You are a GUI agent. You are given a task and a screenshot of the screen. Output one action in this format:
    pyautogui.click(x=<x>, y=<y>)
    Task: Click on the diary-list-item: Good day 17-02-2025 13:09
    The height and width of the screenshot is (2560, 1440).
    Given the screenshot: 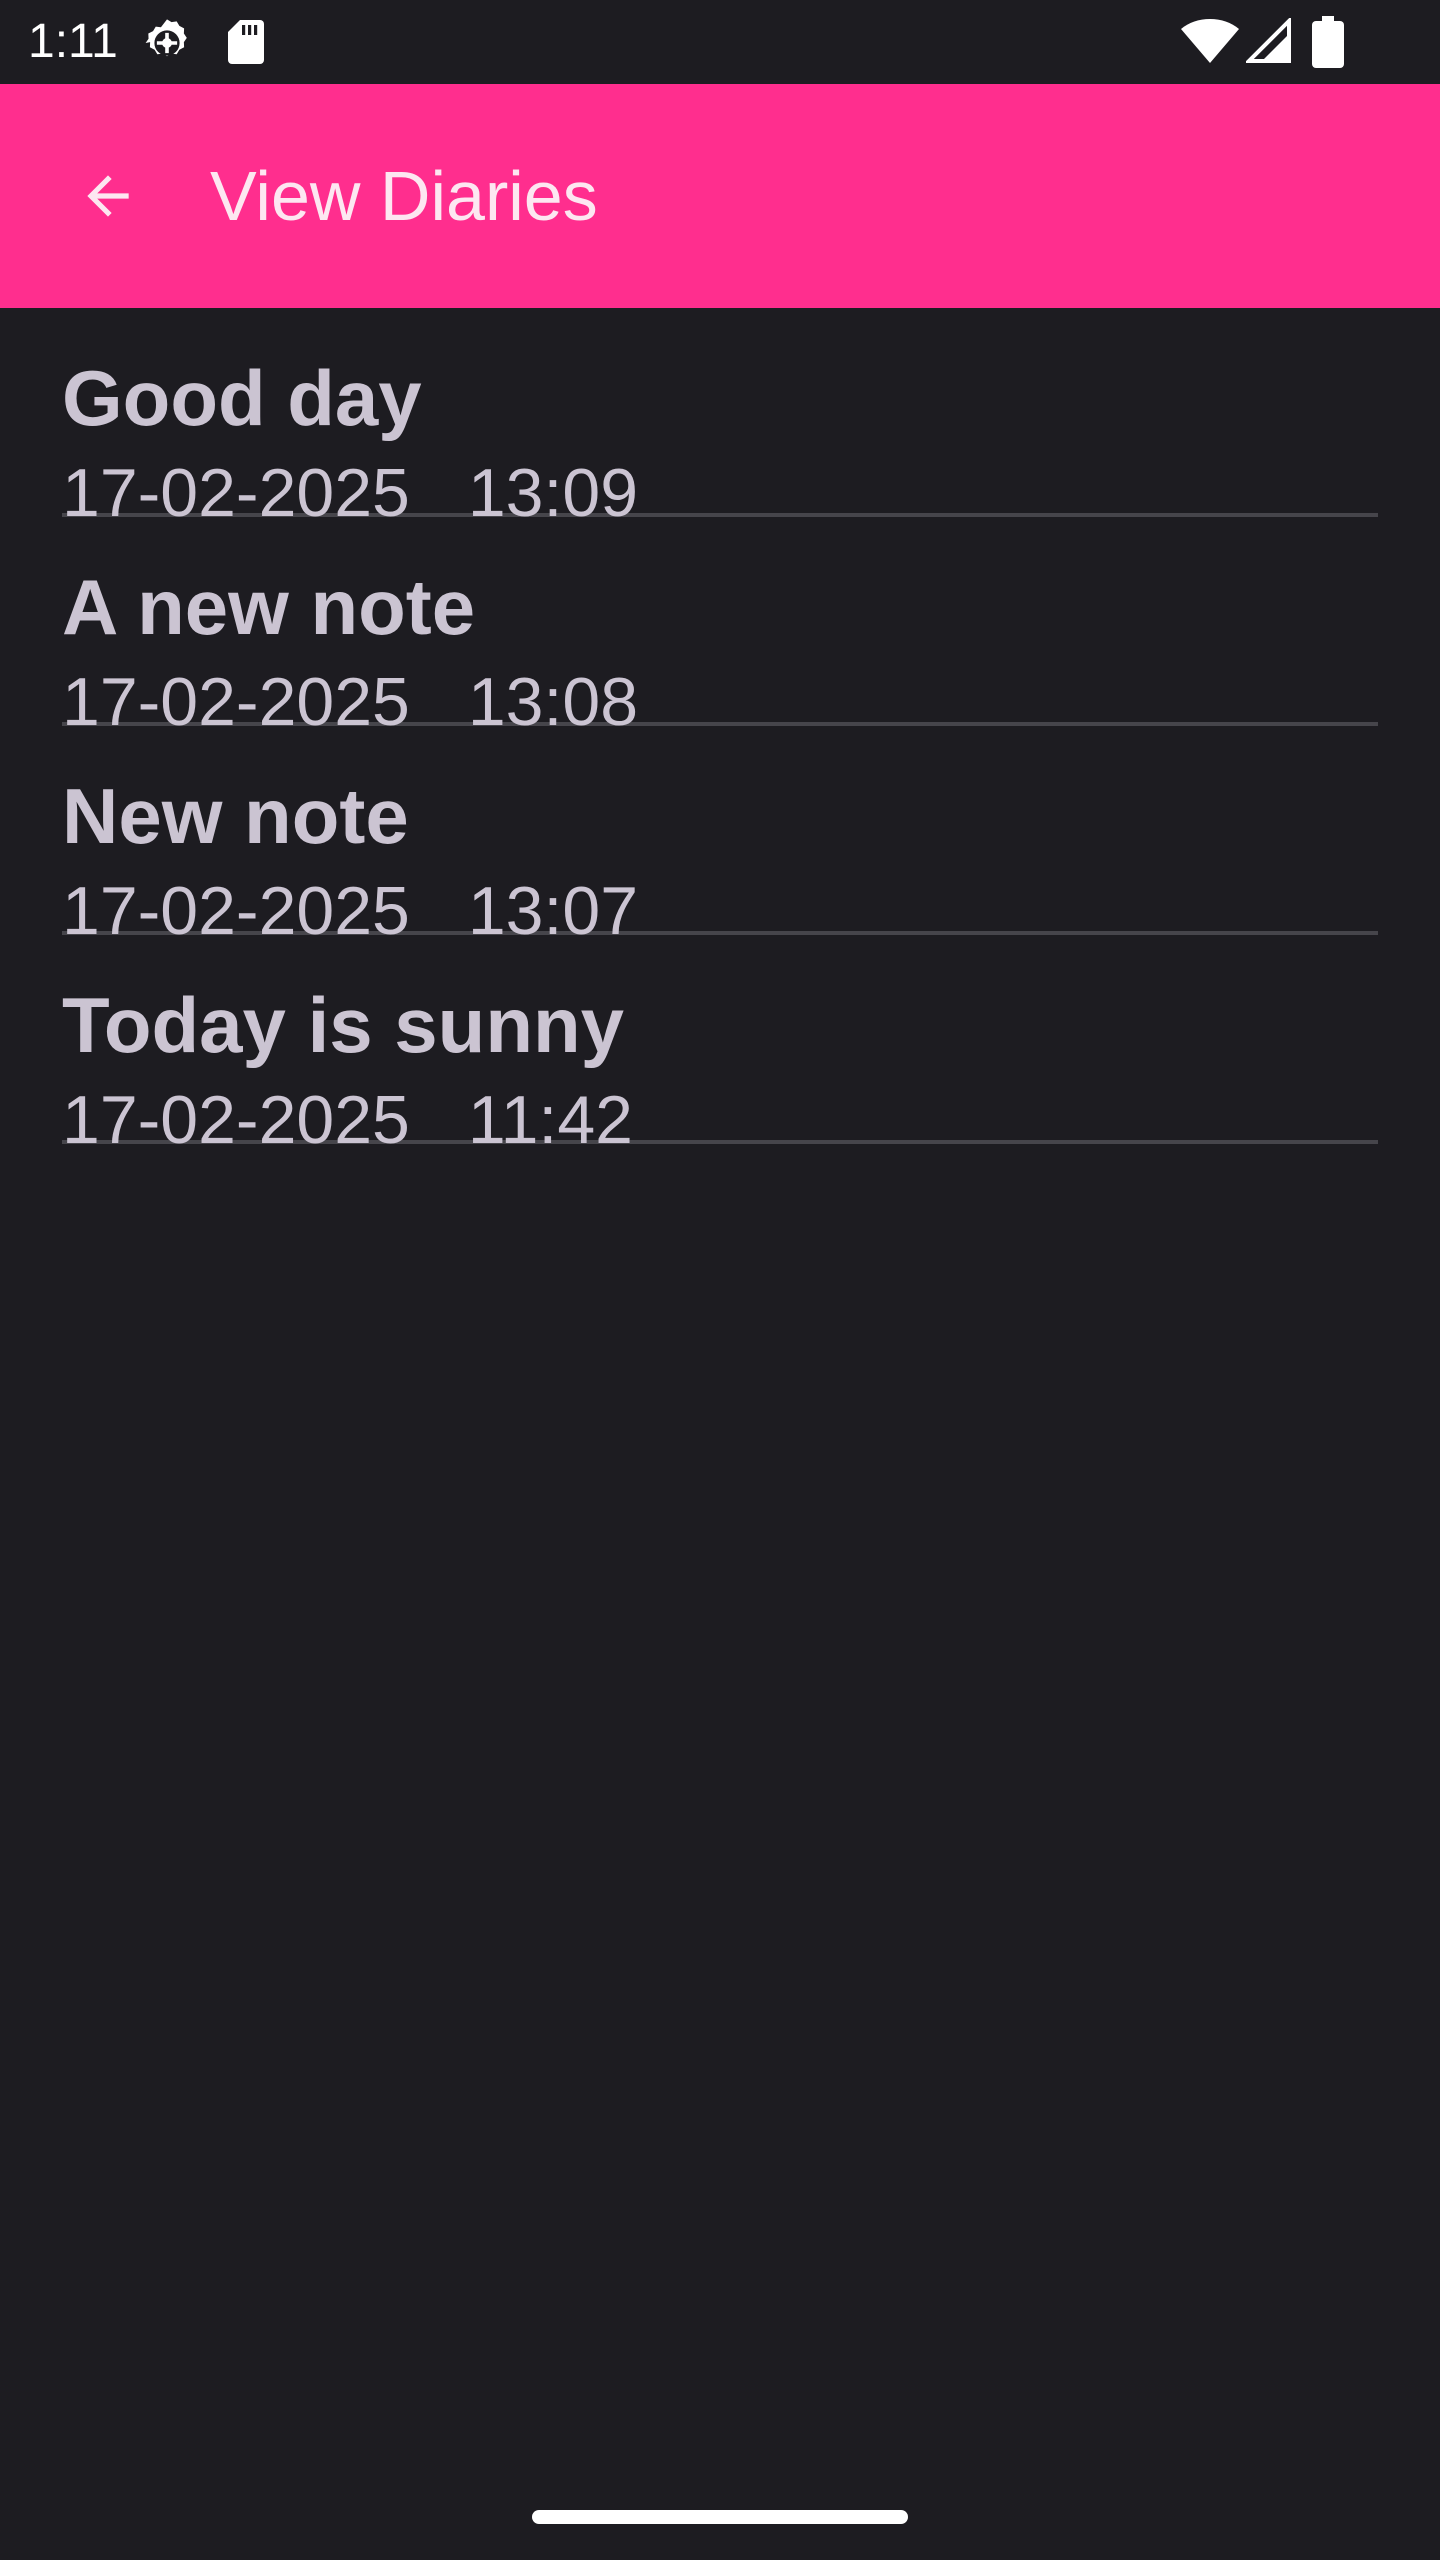 What is the action you would take?
    pyautogui.click(x=720, y=419)
    